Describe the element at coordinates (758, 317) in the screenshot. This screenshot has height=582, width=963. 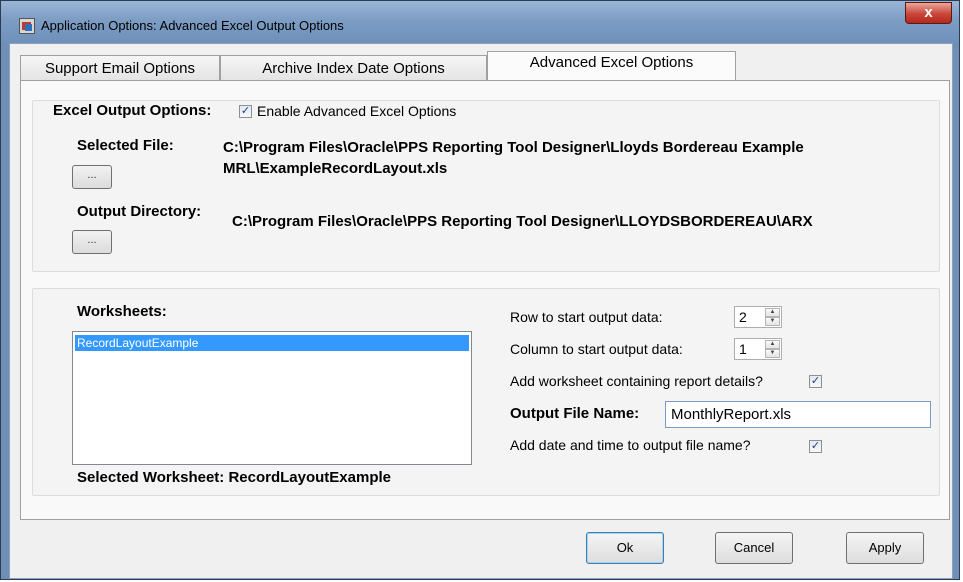
I see `row-start-spinner: 2 ▲ ▼` at that location.